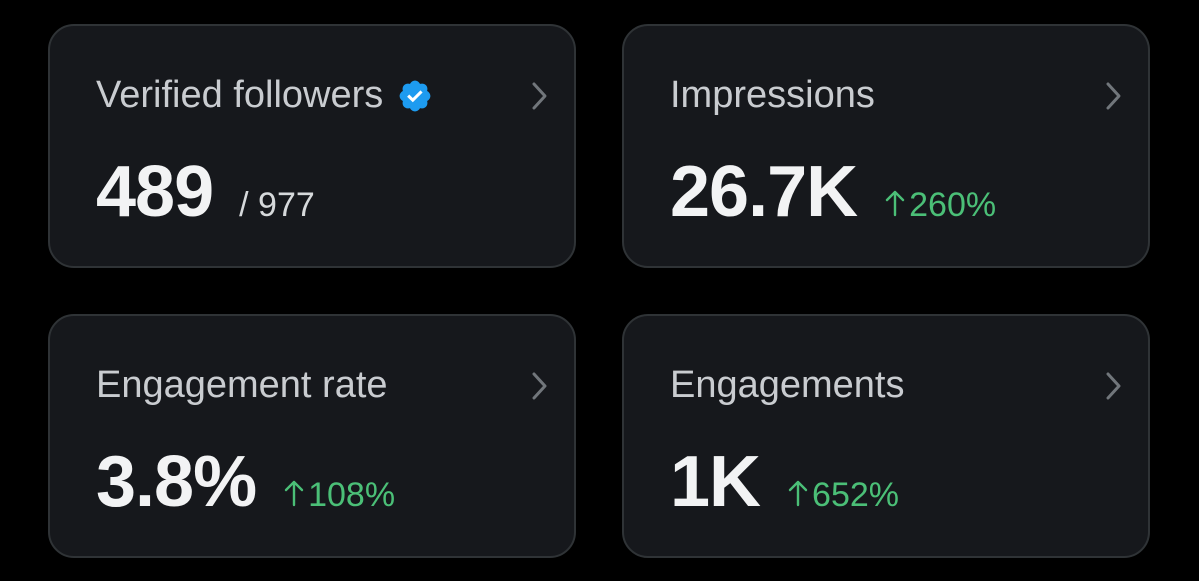 Image resolution: width=1199 pixels, height=581 pixels. I want to click on engagement-rate-change: 108%, so click(339, 495).